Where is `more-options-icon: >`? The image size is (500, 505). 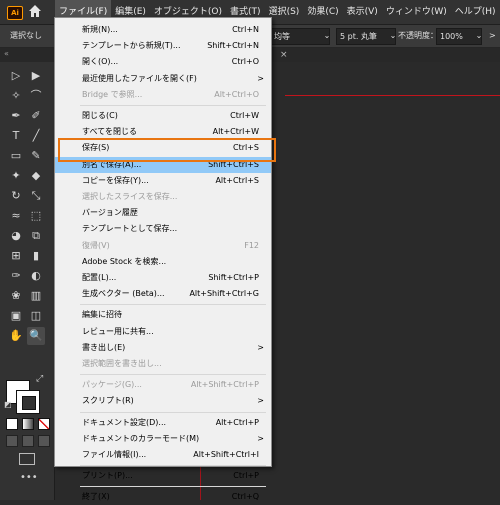
more-options-icon: > is located at coordinates (494, 35).